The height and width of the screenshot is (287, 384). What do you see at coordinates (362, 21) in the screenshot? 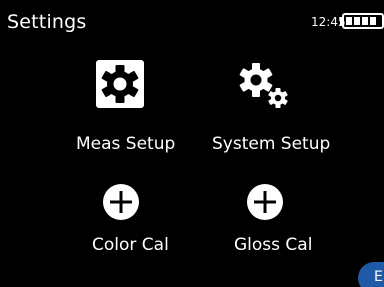
I see `battery-full-icon` at bounding box center [362, 21].